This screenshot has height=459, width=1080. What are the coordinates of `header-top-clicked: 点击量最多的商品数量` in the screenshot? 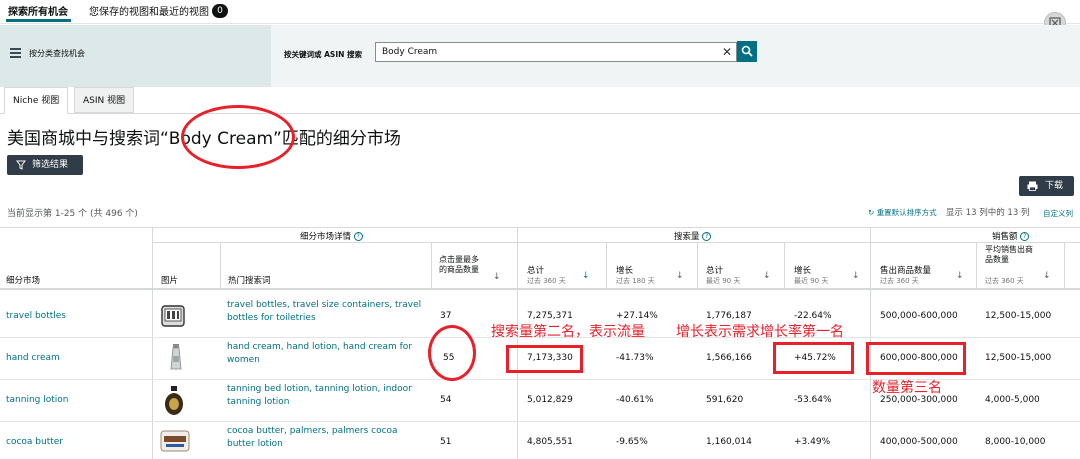 It's located at (462, 265).